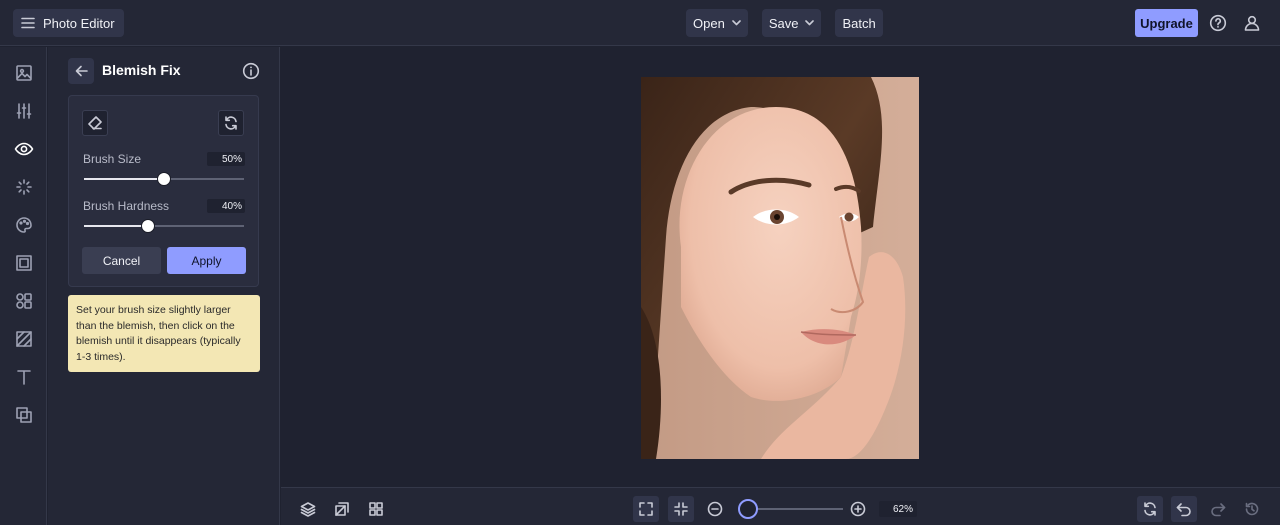 The width and height of the screenshot is (1280, 525). I want to click on redo-button, so click(1218, 509).